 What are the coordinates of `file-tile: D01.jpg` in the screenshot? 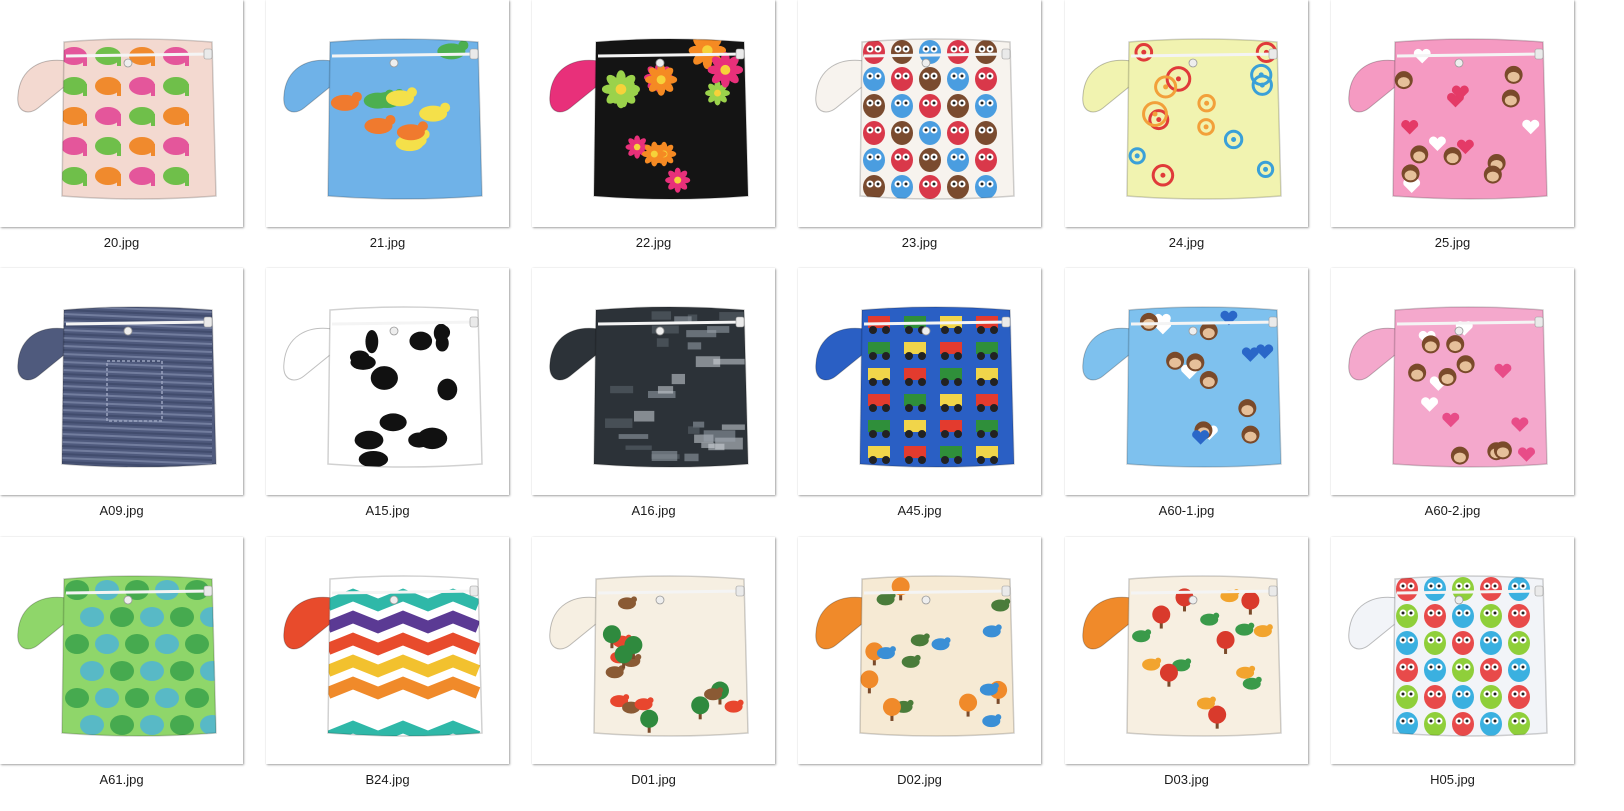 It's located at (654, 672).